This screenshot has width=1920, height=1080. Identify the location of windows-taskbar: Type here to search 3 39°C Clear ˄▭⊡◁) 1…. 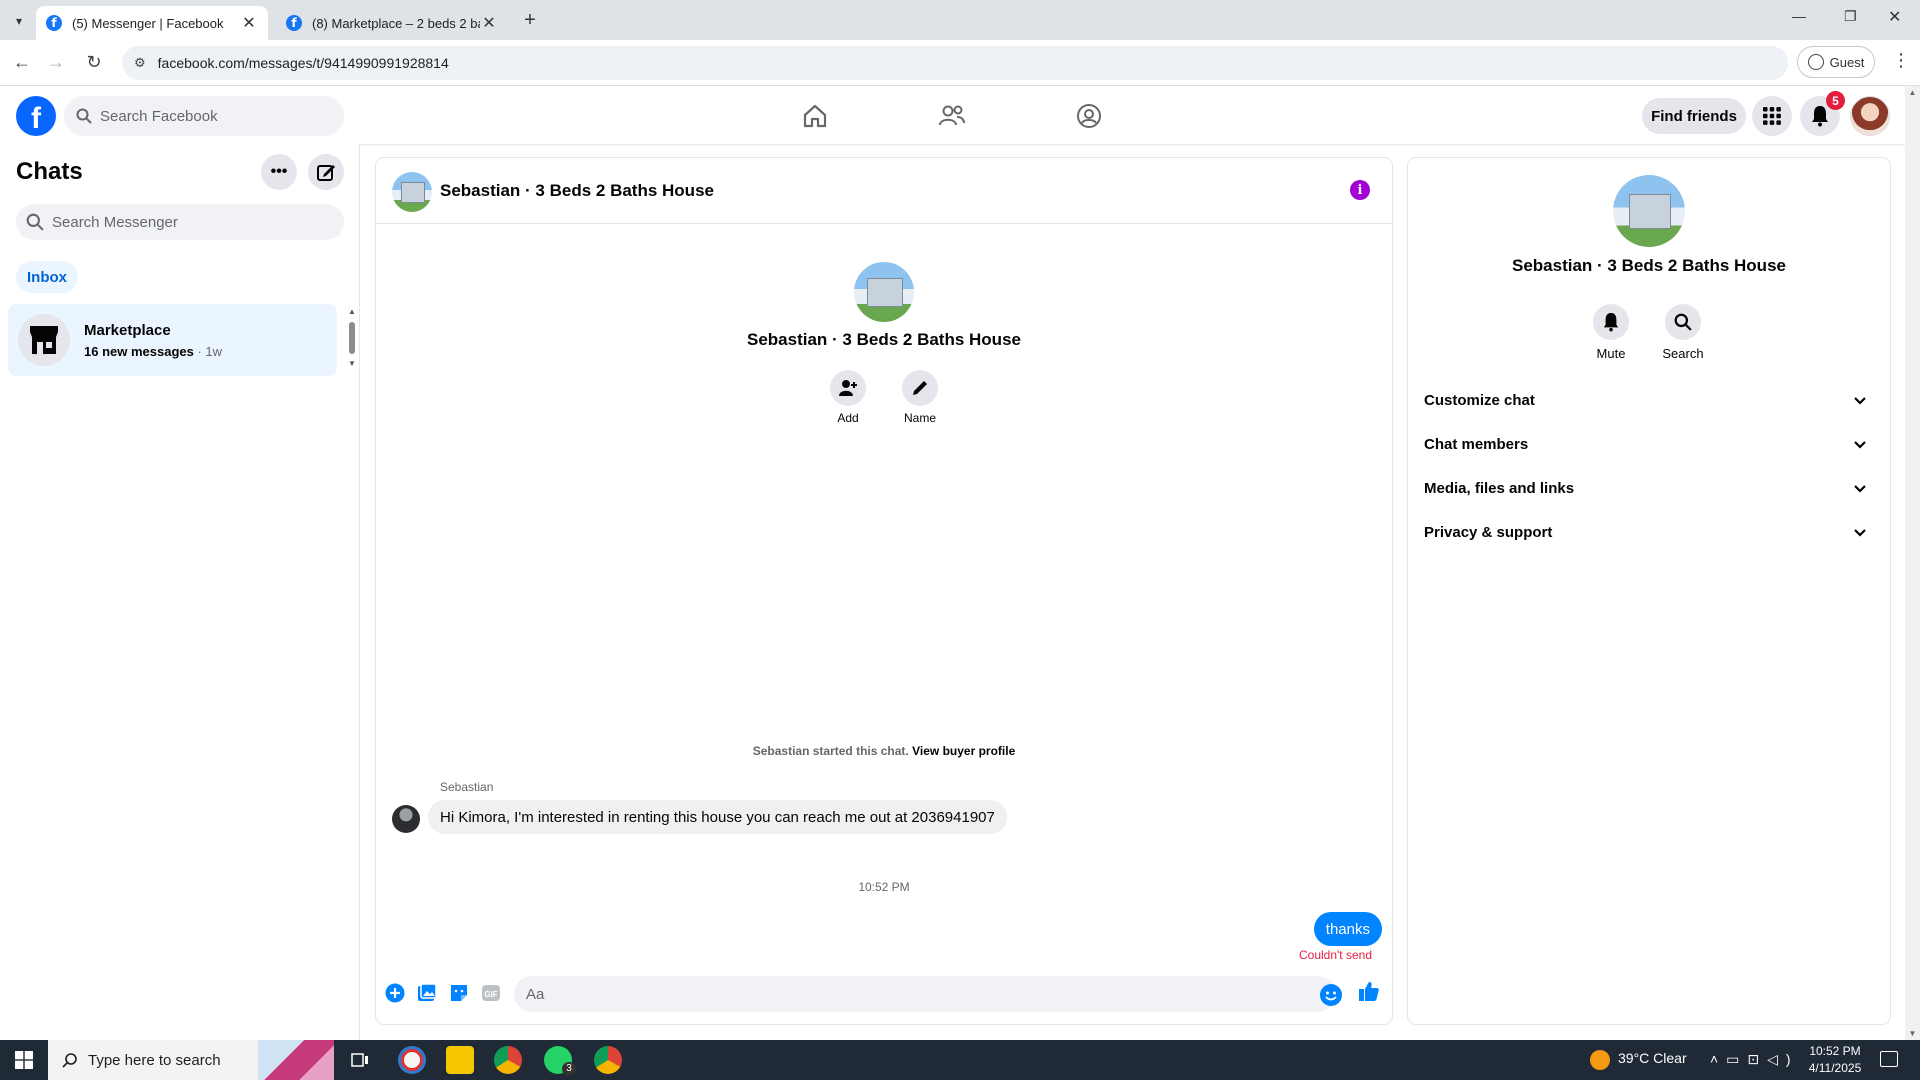
(960, 1060).